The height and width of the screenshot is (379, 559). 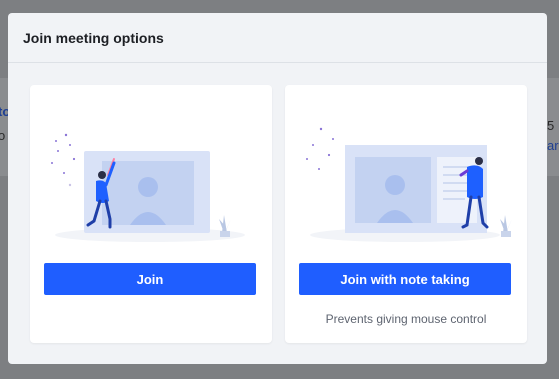 I want to click on join-button: Join, so click(x=150, y=279).